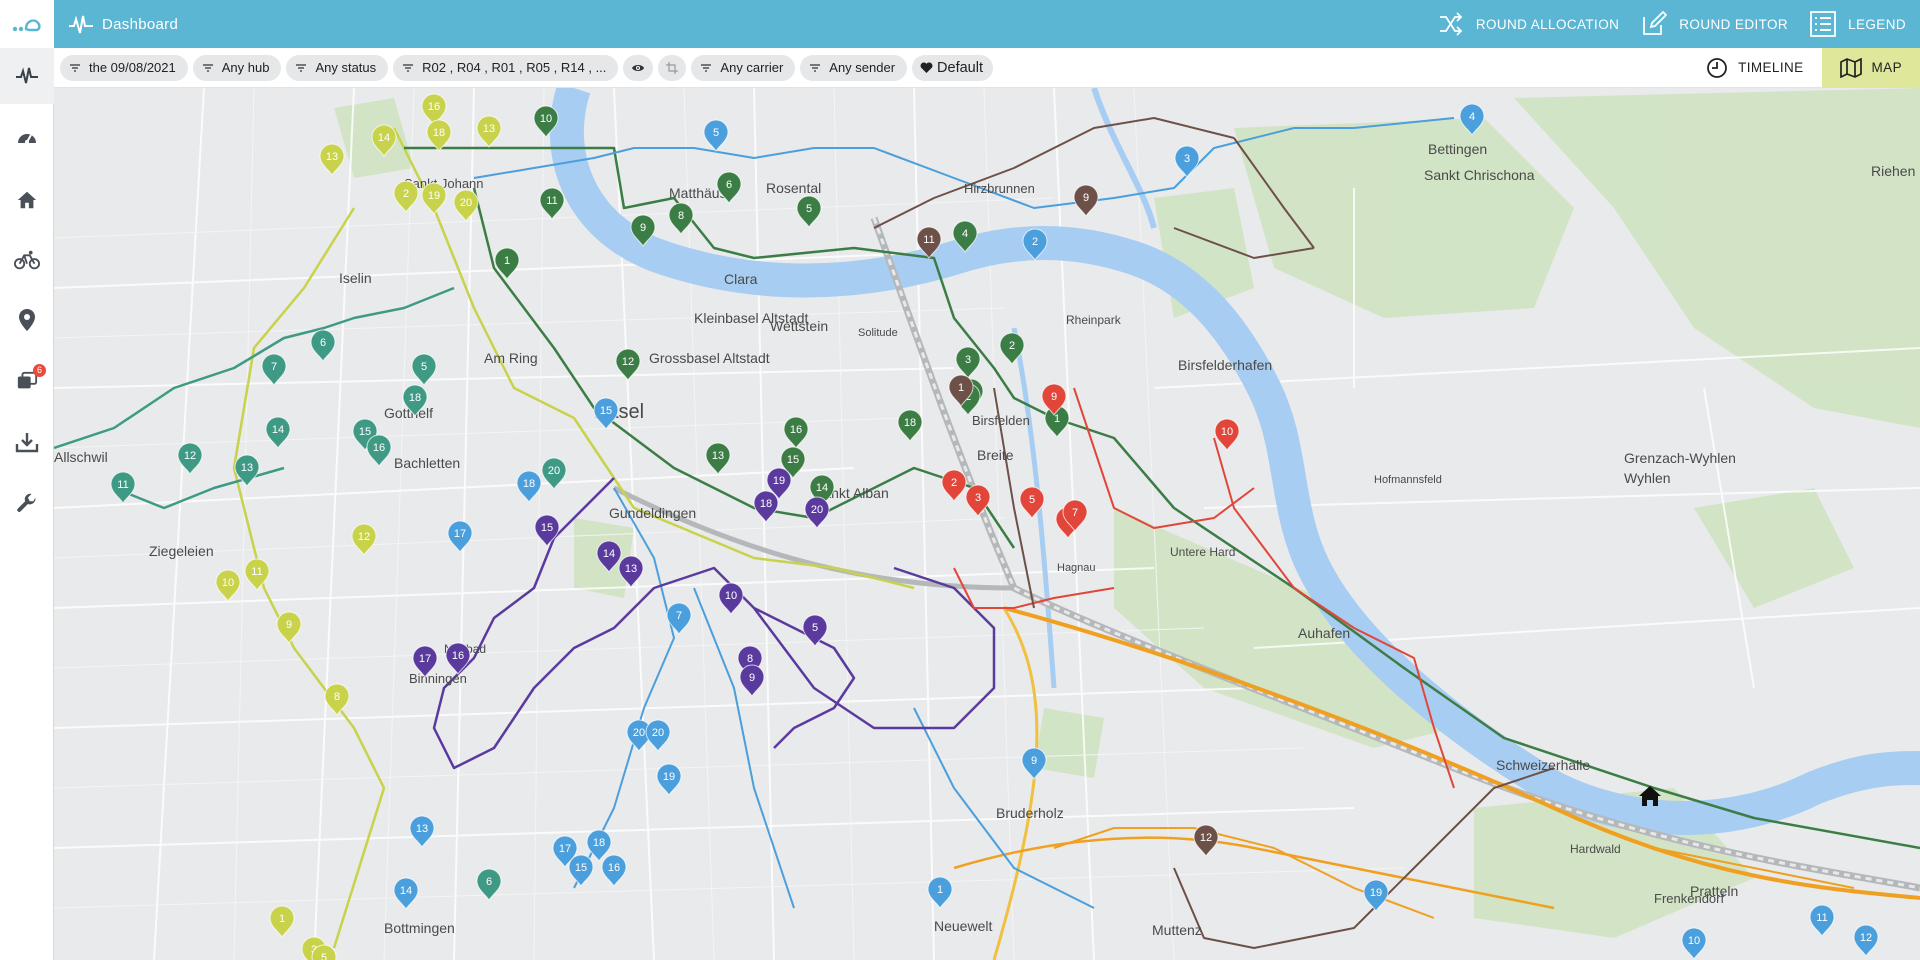  I want to click on sender-filter-chip: Any sender, so click(854, 67).